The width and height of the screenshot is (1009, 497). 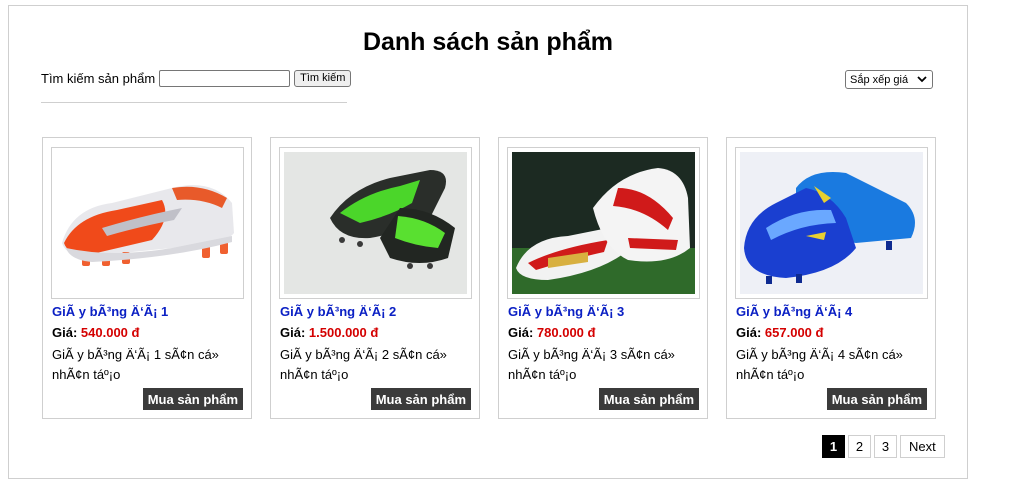 I want to click on product-description: GiÃ y bÃ³ng Ä‘Ã¡ 3 sÃ¢n cá» nhÃ¢n táº¡o, so click(x=597, y=364).